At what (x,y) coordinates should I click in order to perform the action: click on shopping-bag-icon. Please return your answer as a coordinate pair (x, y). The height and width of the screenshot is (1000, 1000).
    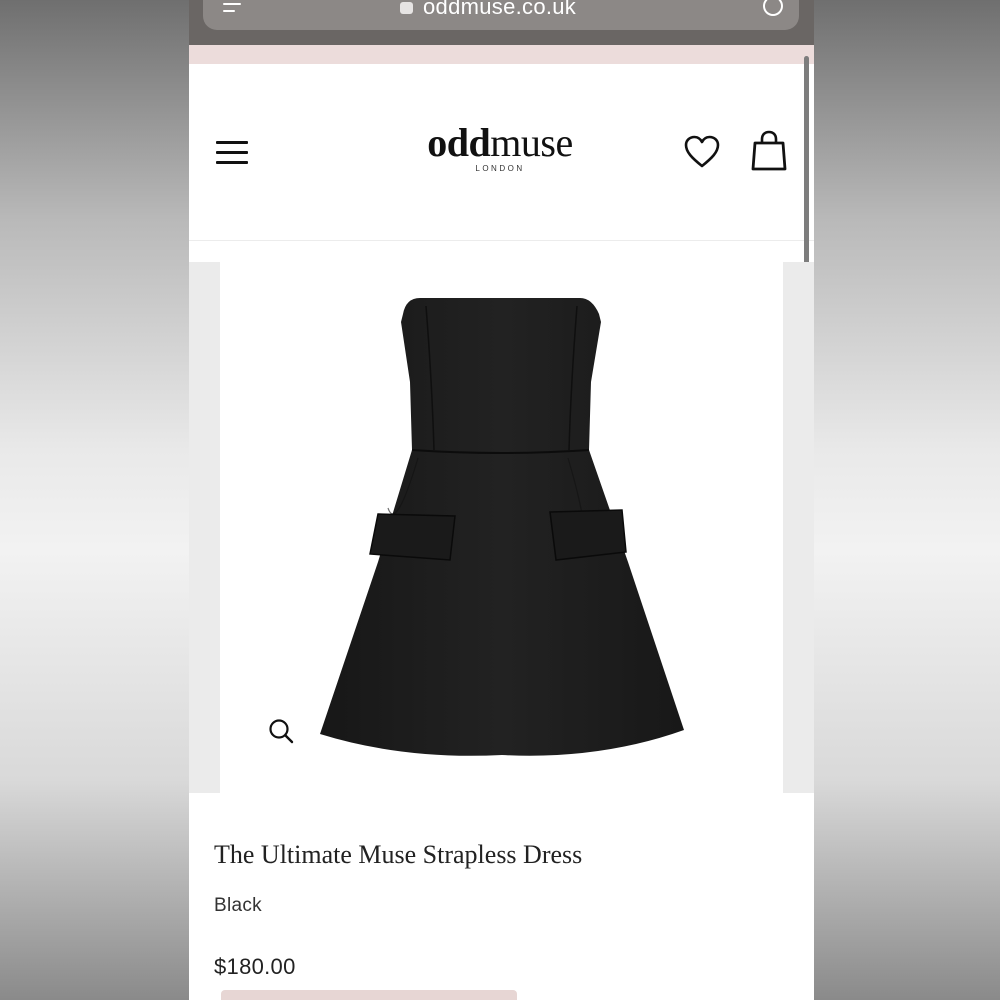
    Looking at the image, I should click on (769, 151).